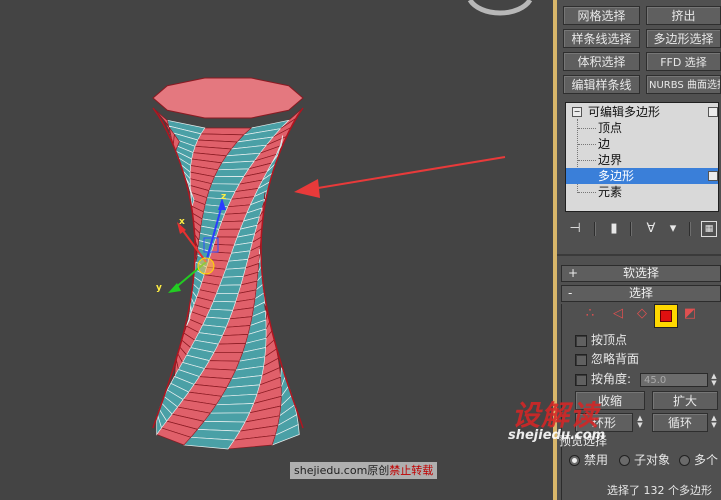  What do you see at coordinates (500, 8) in the screenshot?
I see `background-object-arc` at bounding box center [500, 8].